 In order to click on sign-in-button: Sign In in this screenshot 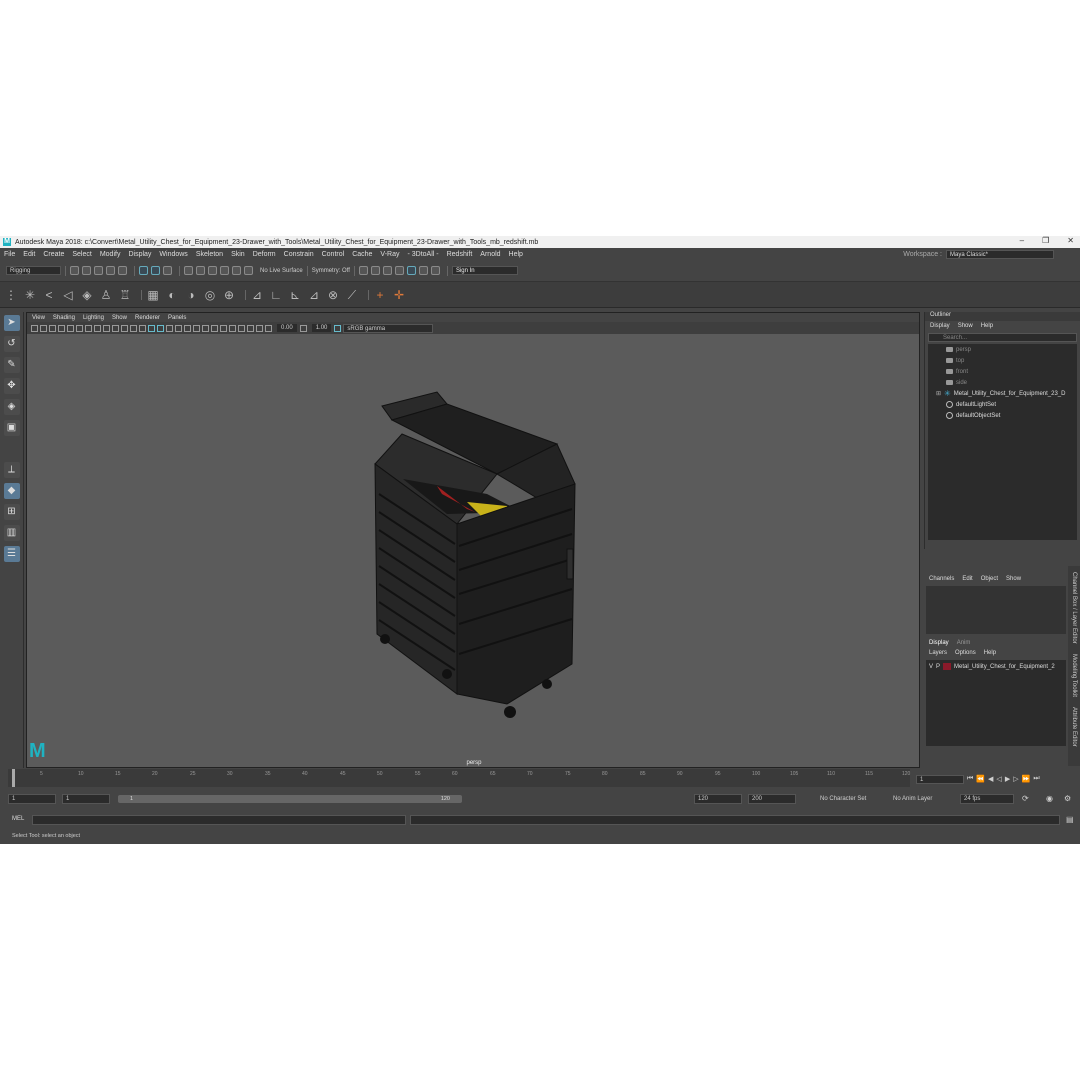, I will do `click(484, 270)`.